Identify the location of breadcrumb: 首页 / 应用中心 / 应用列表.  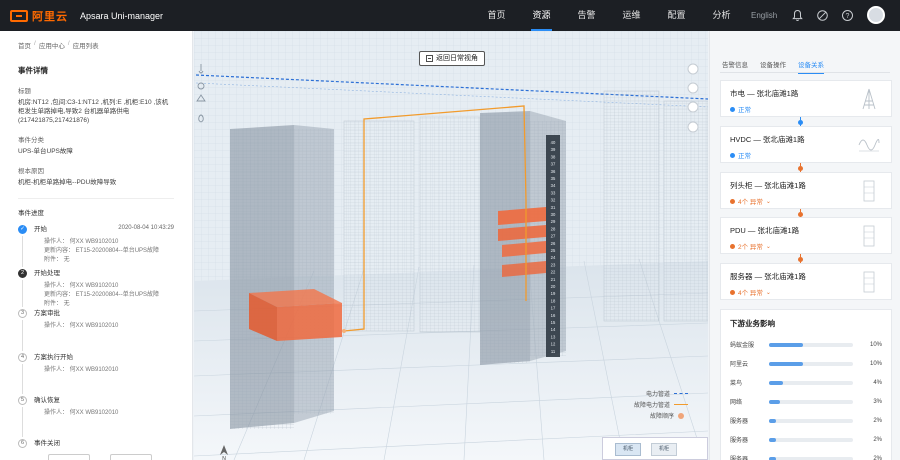
(96, 45).